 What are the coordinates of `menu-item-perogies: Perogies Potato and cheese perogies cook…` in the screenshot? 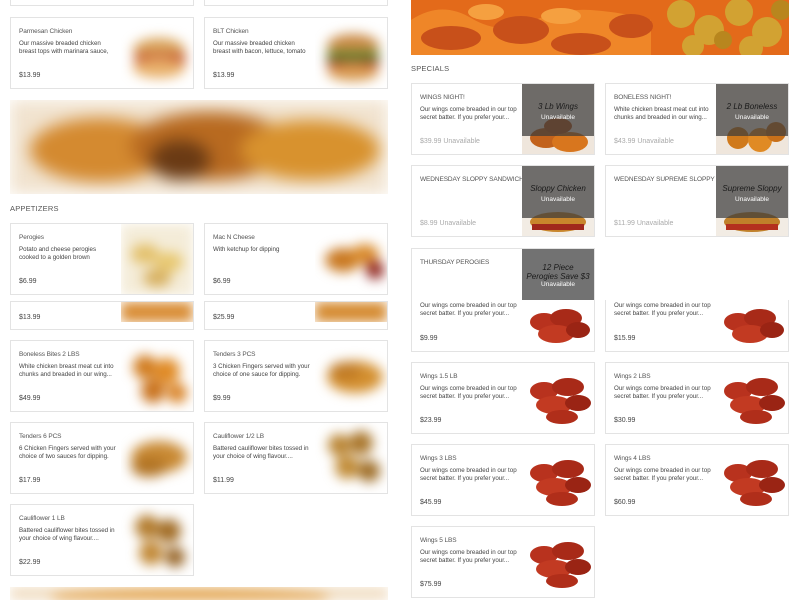 It's located at (102, 259).